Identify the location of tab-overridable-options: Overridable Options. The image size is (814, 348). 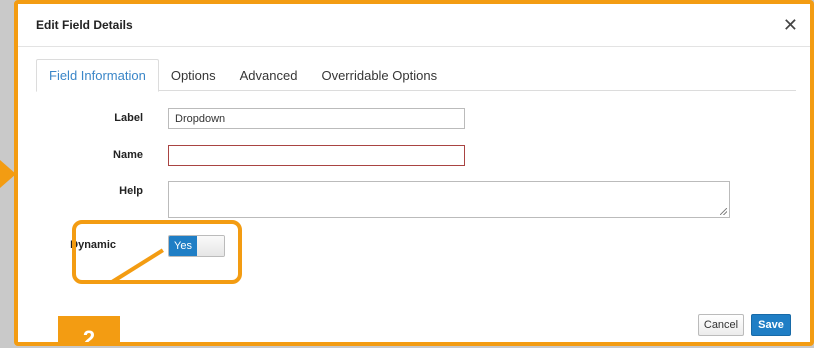
(379, 75).